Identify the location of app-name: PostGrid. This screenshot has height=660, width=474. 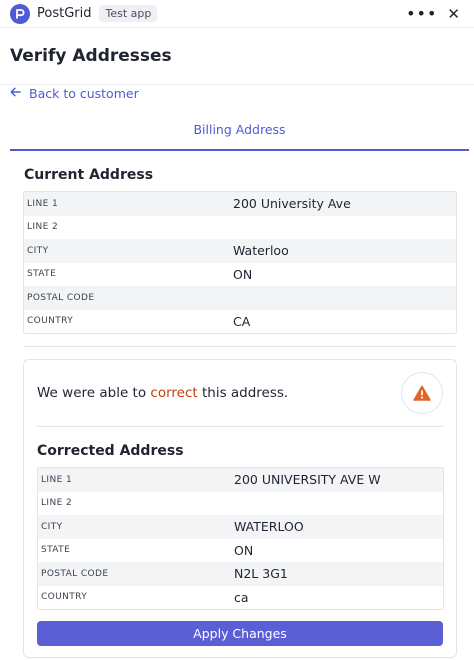
(64, 13).